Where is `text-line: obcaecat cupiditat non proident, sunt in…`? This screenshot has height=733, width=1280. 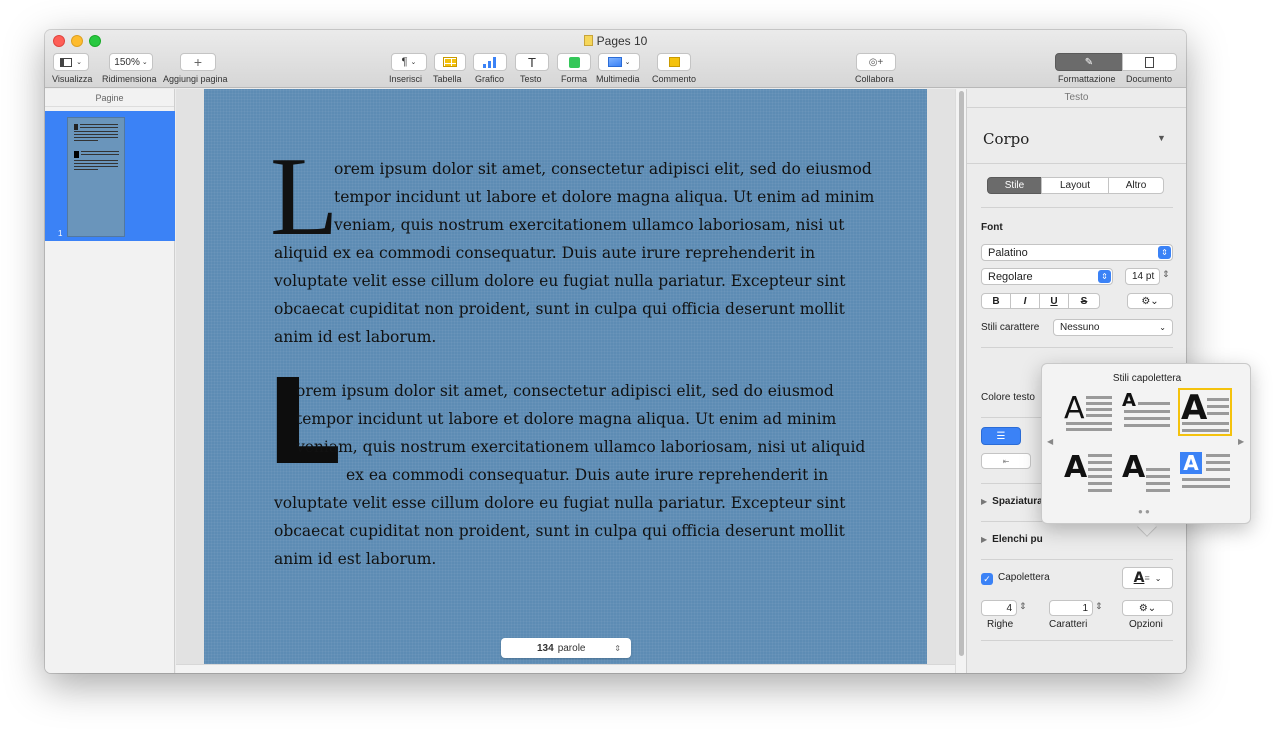 text-line: obcaecat cupiditat non proident, sunt in… is located at coordinates (559, 309).